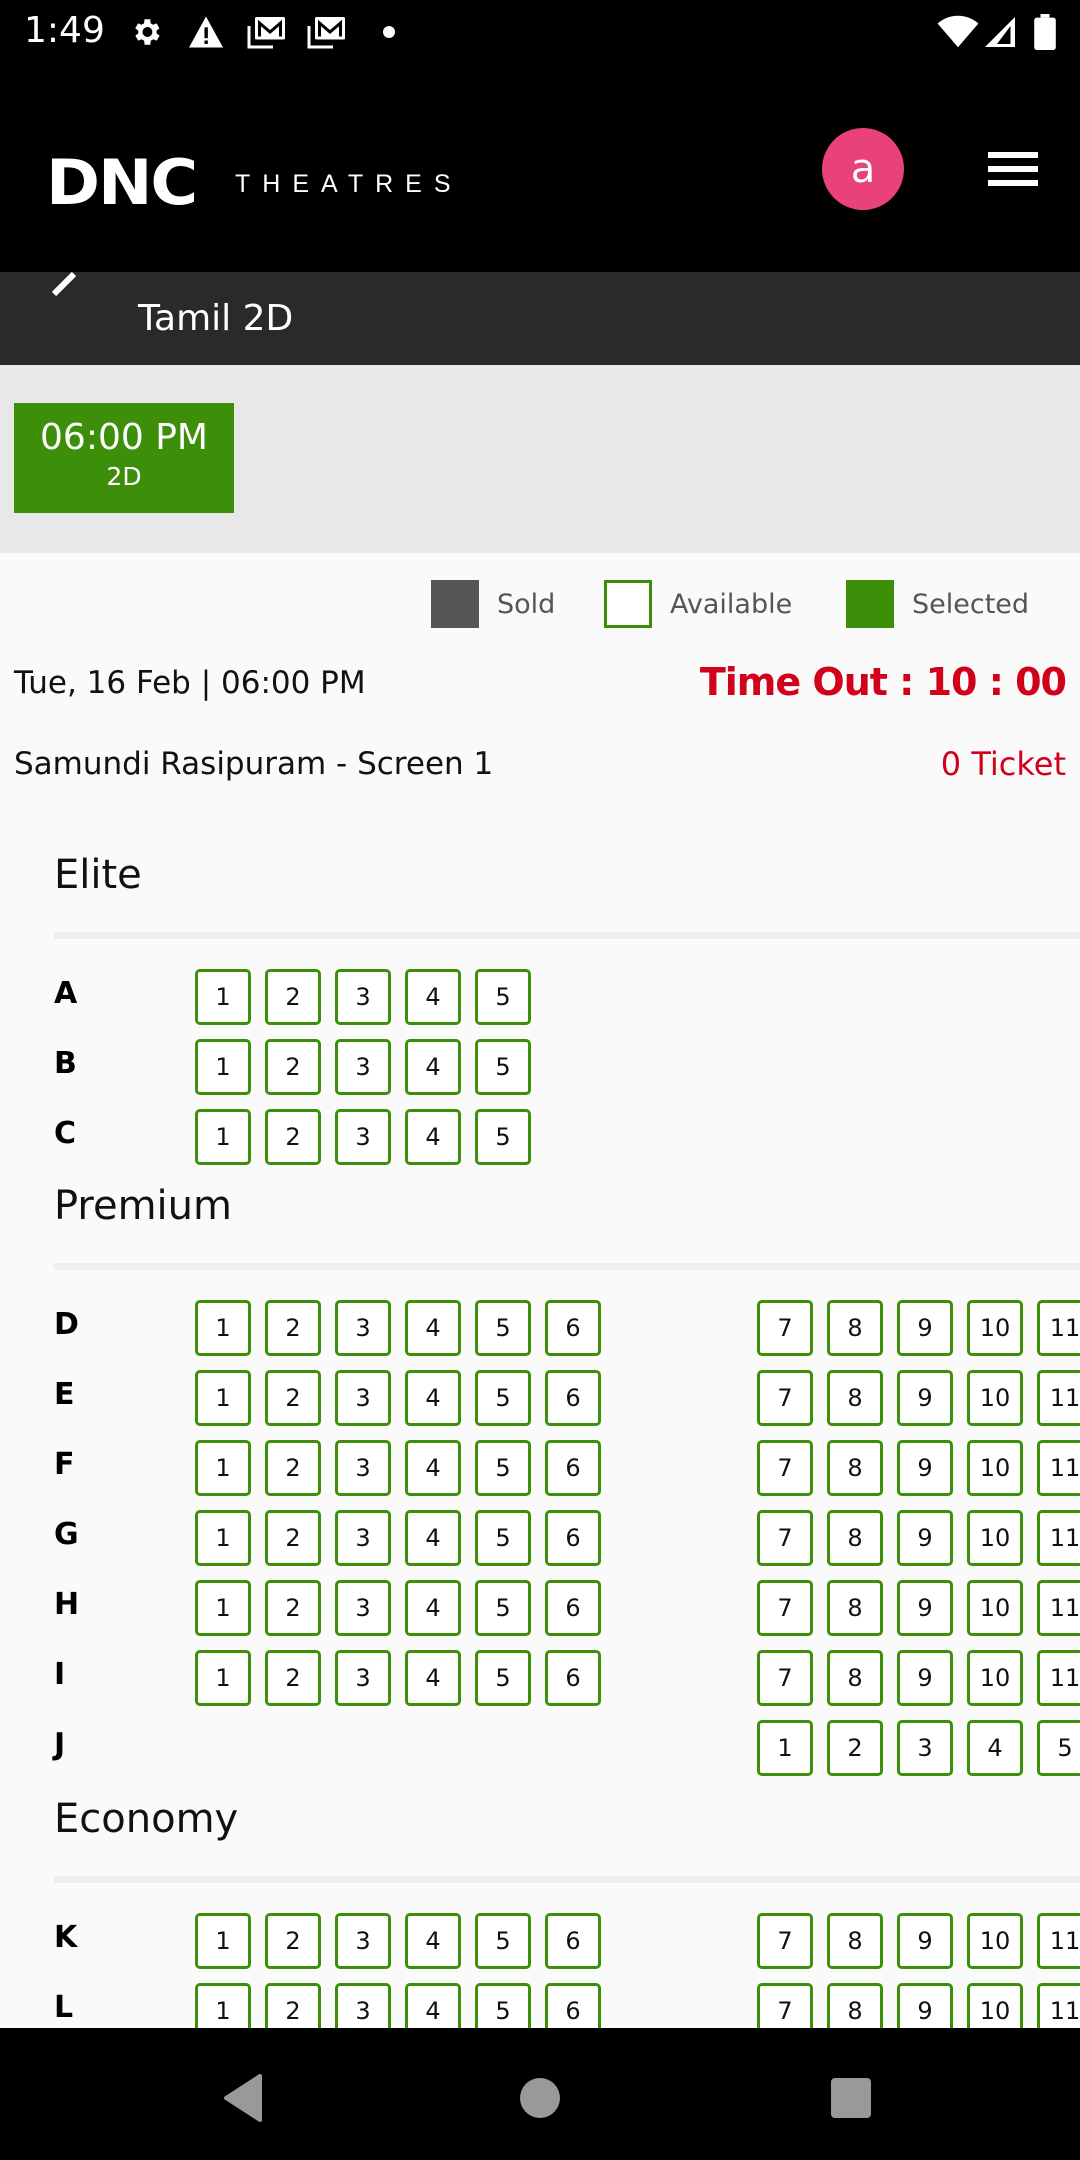  Describe the element at coordinates (851, 2098) in the screenshot. I see `recents-icon` at that location.